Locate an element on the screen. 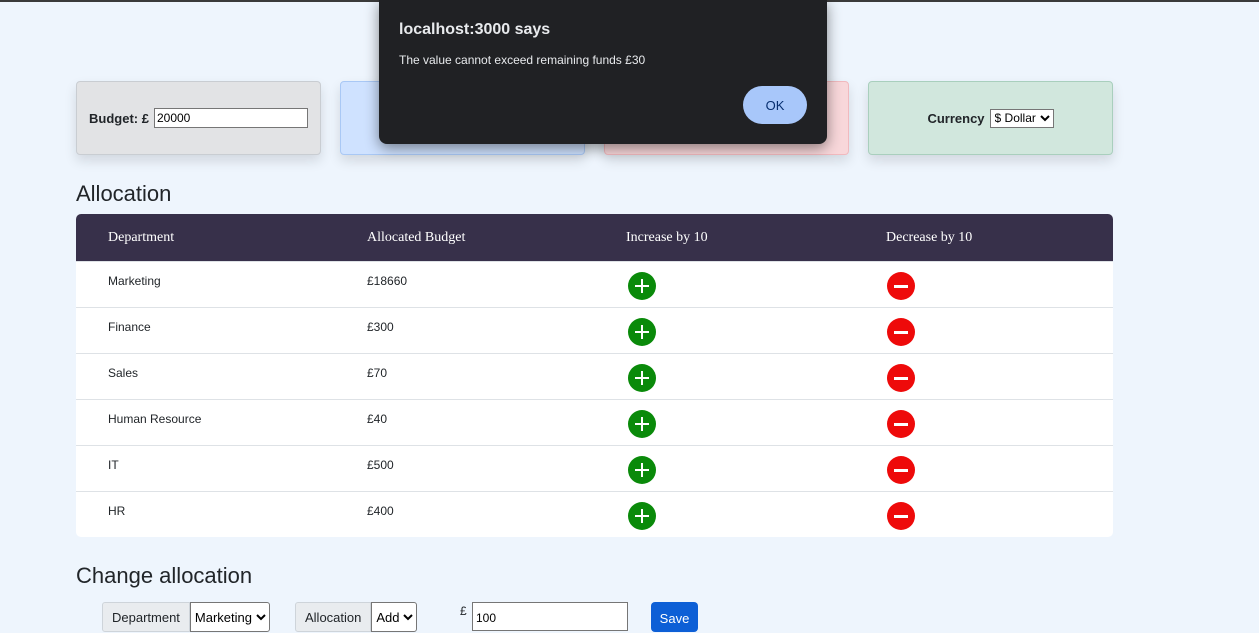 The height and width of the screenshot is (633, 1259). row-department: Finance is located at coordinates (129, 327).